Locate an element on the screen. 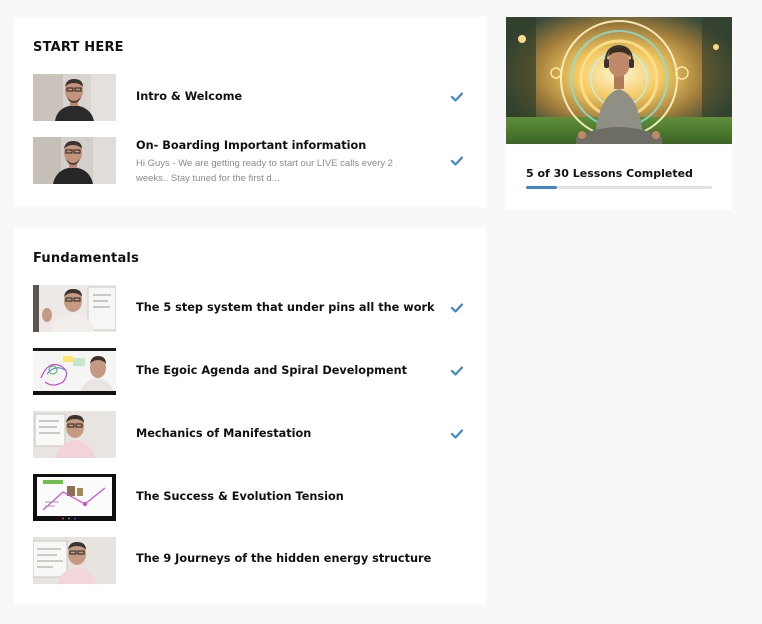 This screenshot has height=624, width=762. lesson-item-egoic-agenda: The Egoic Agenda and Spiral Development is located at coordinates (253, 372).